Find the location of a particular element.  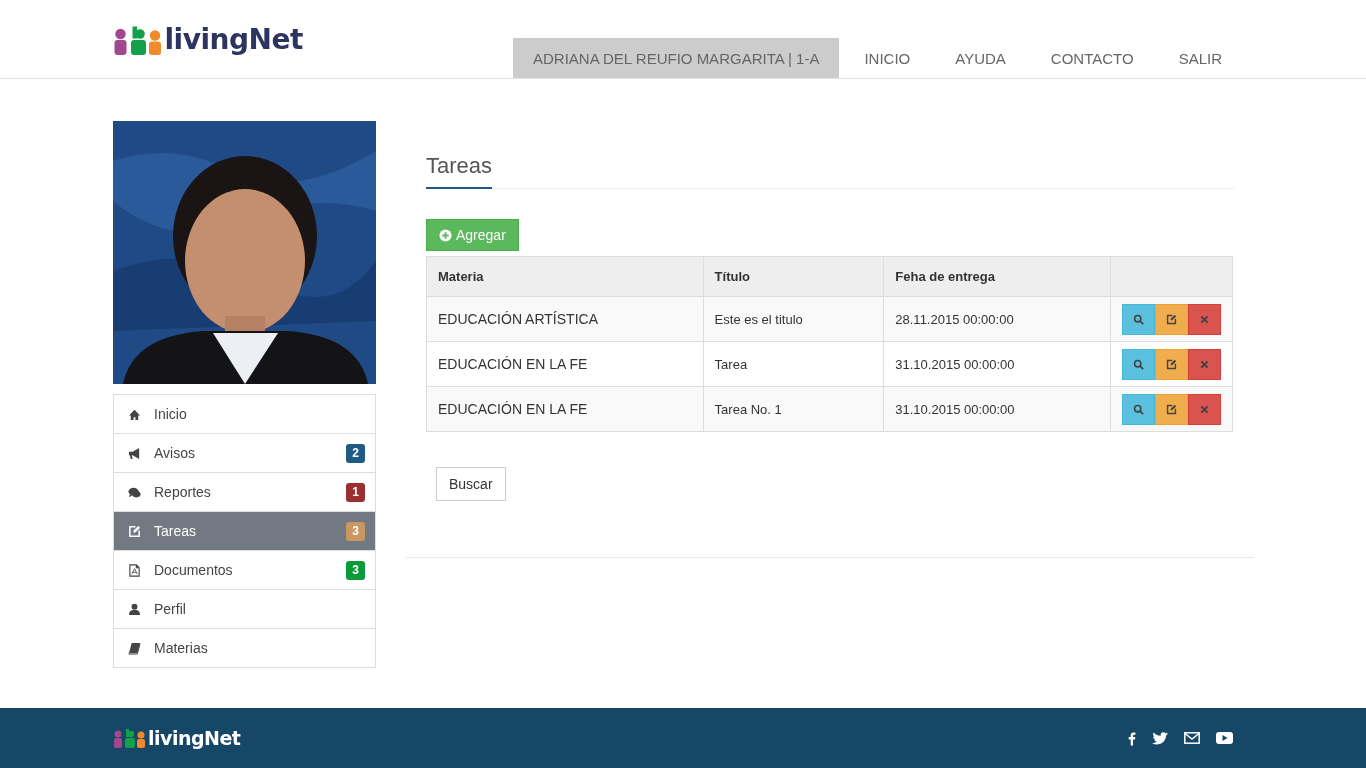

nav-link: AYUDA is located at coordinates (980, 58).